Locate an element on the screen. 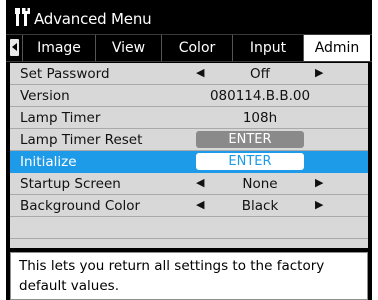 The width and height of the screenshot is (378, 300). setting-value: 108h is located at coordinates (260, 118).